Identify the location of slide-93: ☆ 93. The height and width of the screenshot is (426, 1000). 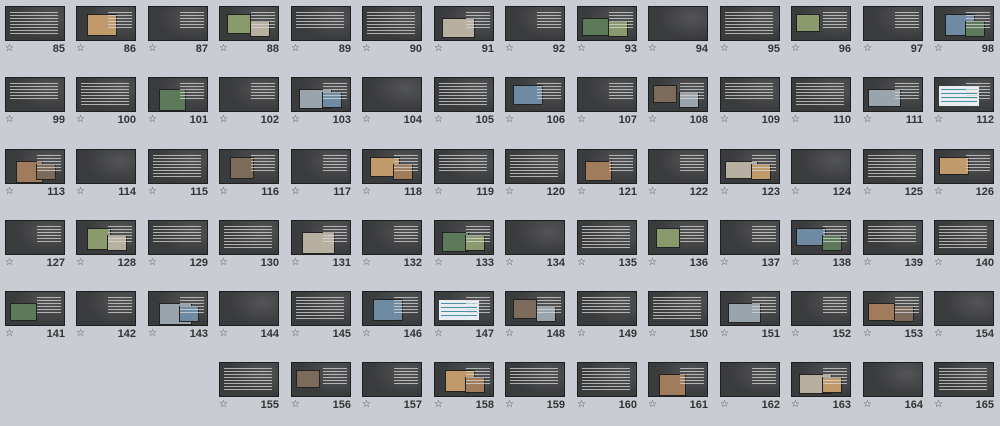
(607, 30).